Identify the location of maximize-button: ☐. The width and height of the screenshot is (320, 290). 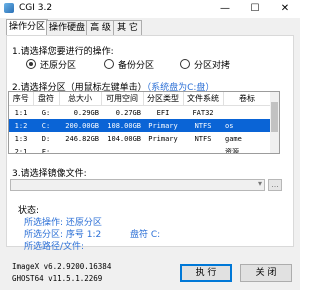
(255, 9).